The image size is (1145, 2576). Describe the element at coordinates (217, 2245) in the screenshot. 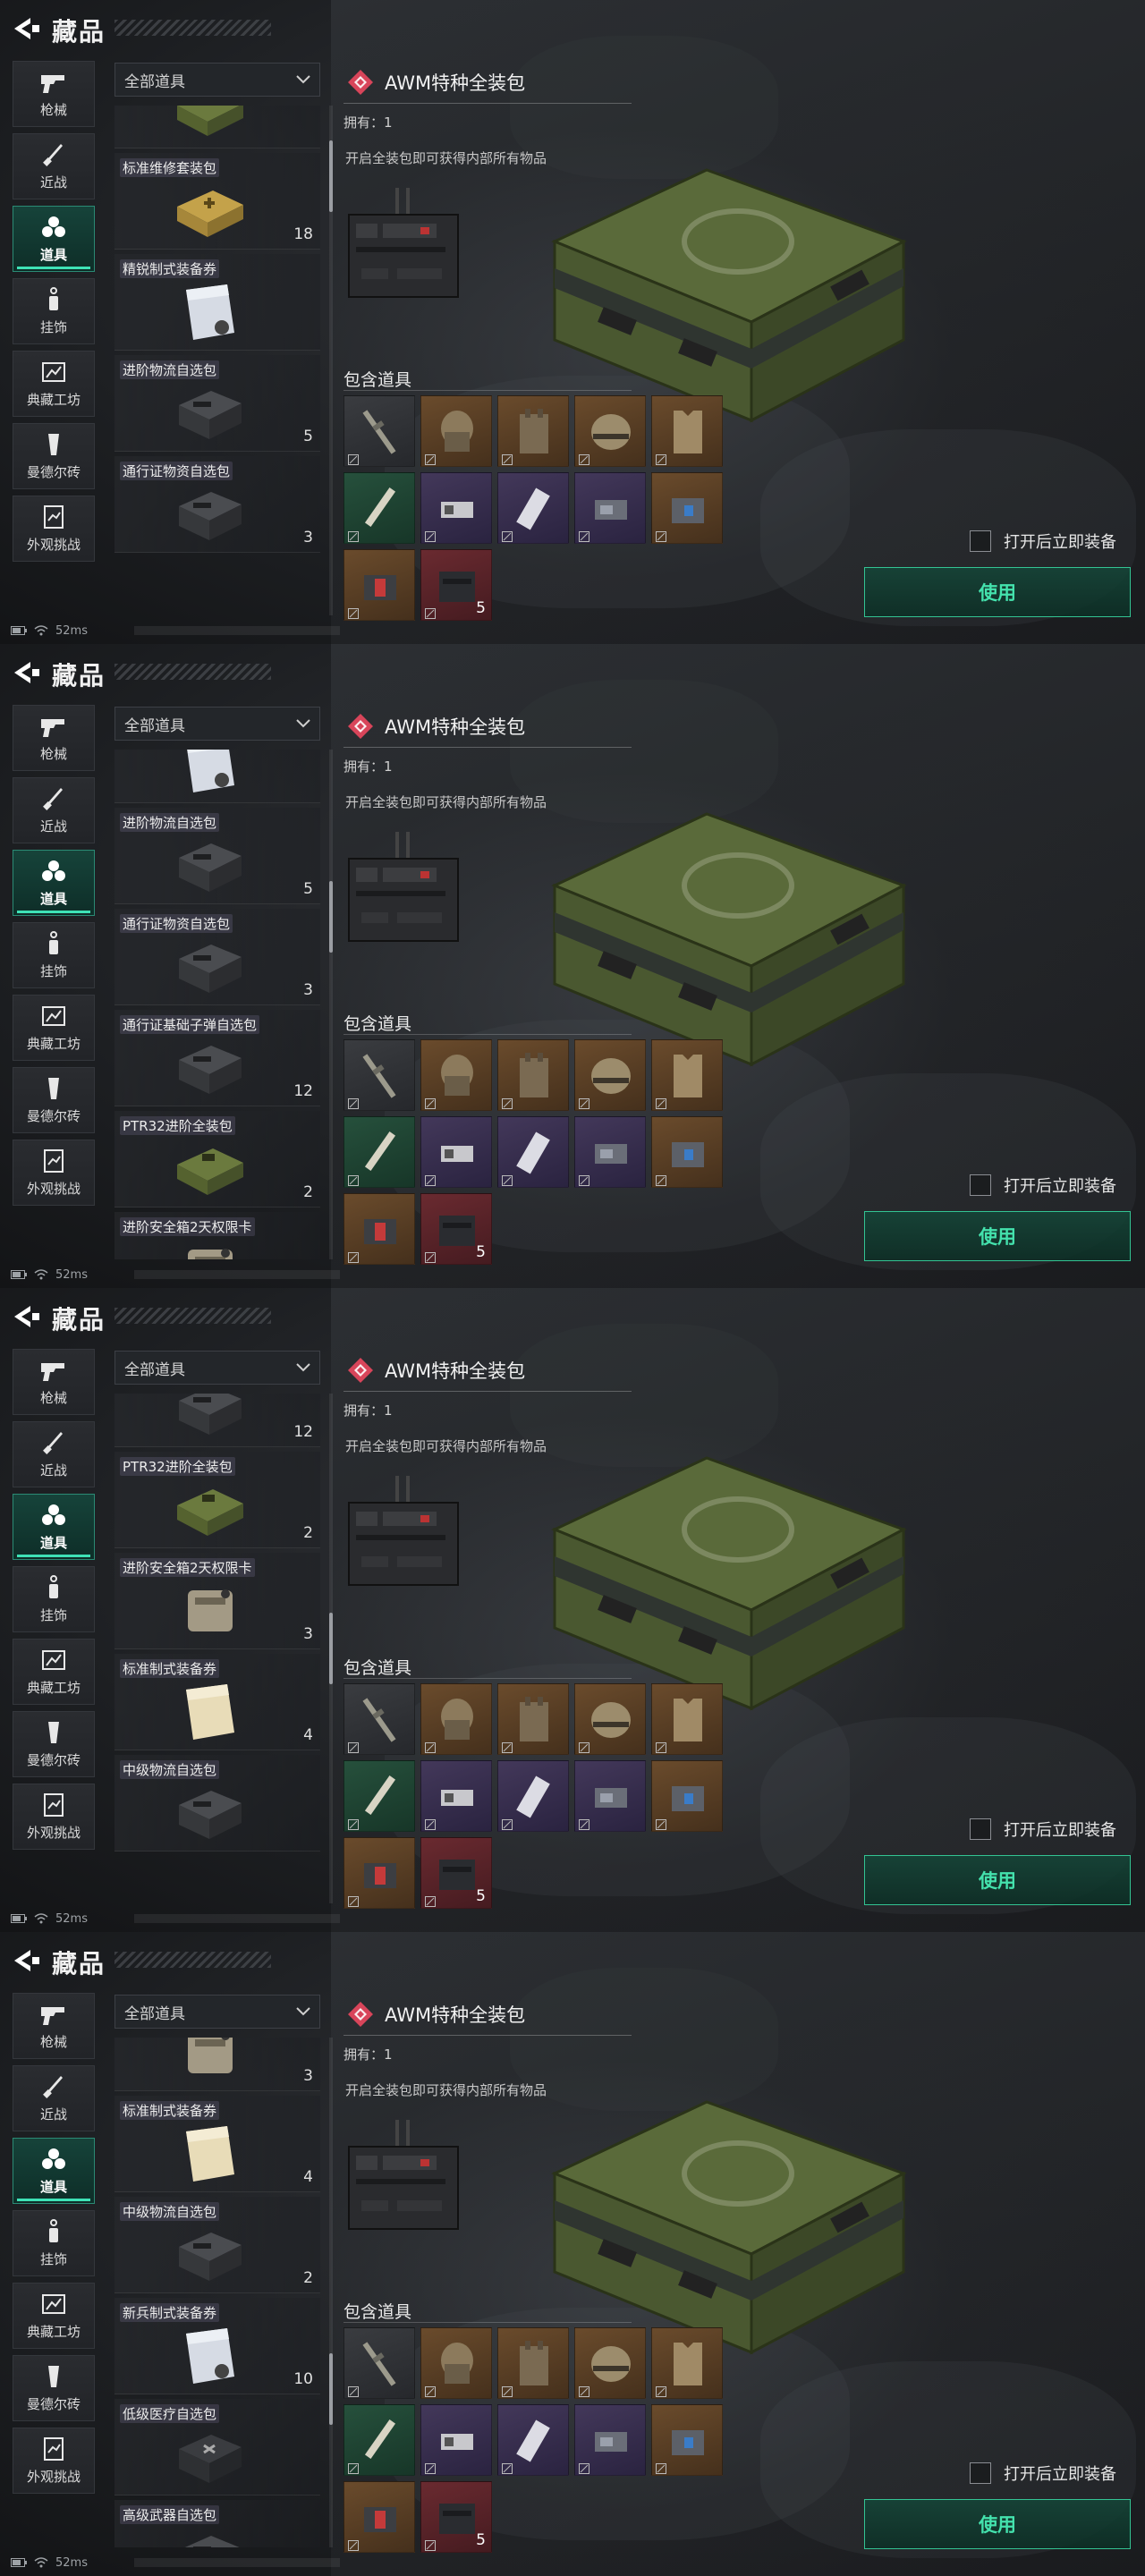

I see `list-item: 中级物流自选包 2` at that location.